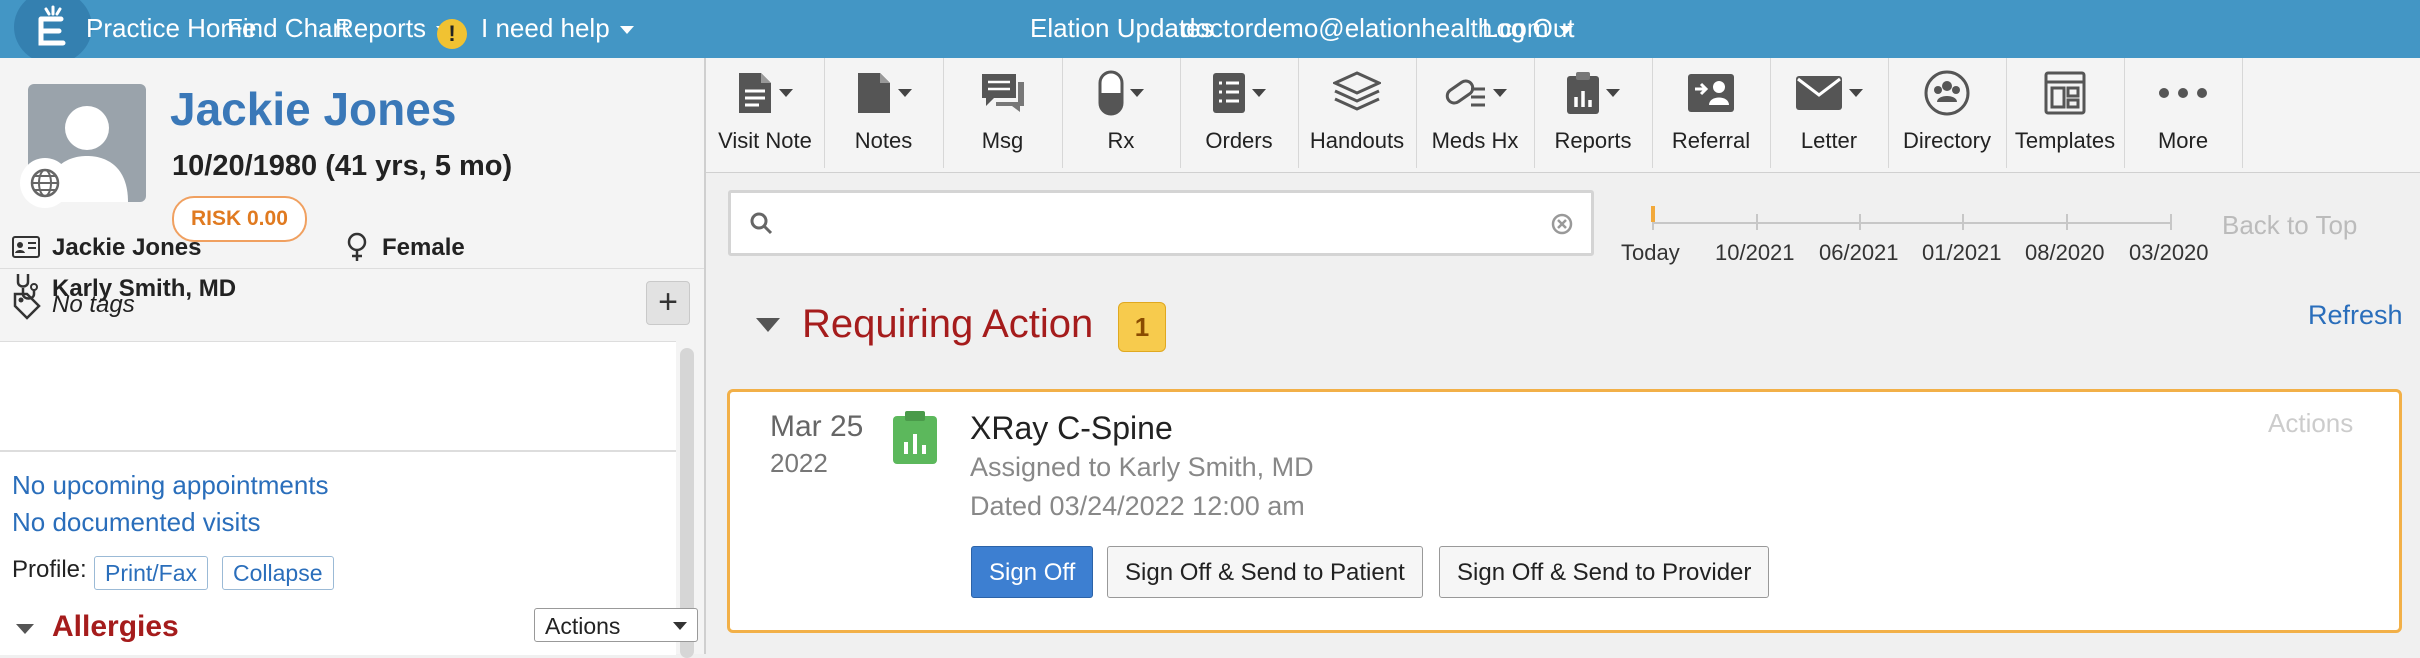  I want to click on timeline-label: 10/2021, so click(1755, 253).